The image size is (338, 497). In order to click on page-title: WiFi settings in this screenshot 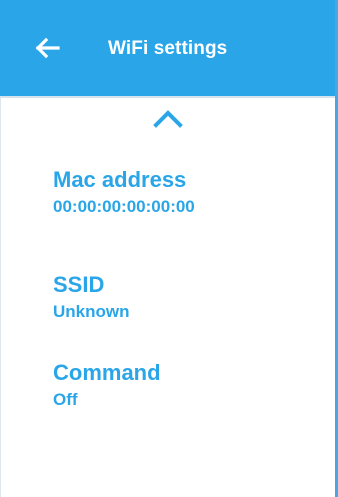, I will do `click(168, 48)`.